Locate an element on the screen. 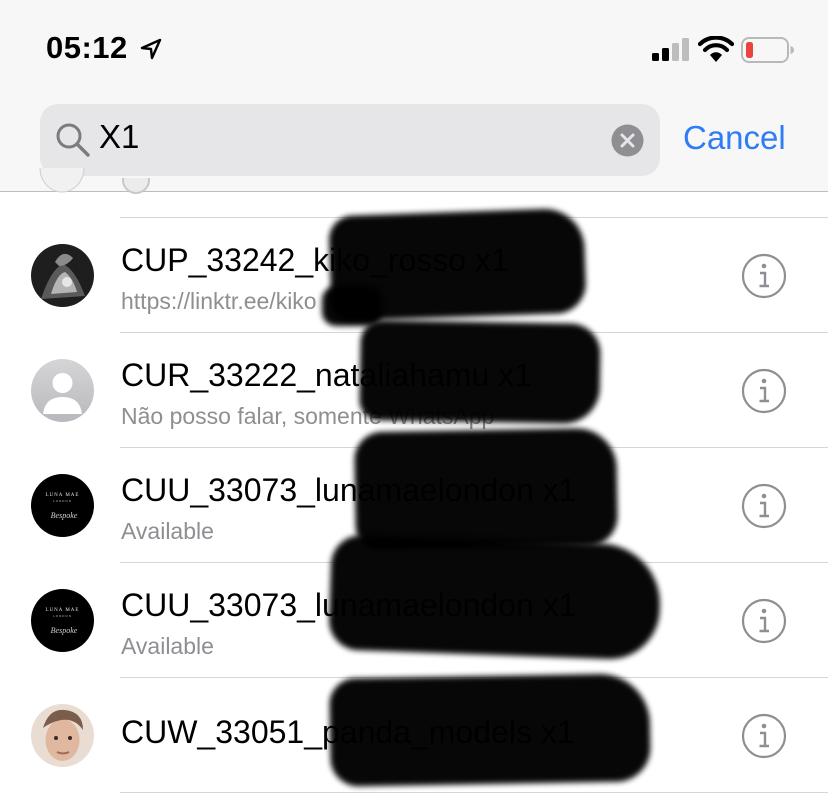 The height and width of the screenshot is (807, 828). partial-row-icon is located at coordinates (136, 186).